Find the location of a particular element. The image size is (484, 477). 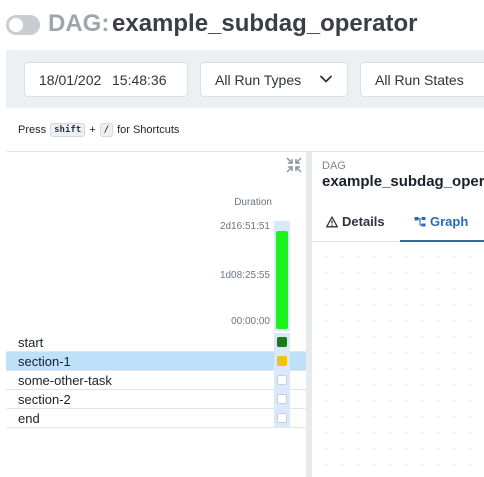

task-label: some-other-task is located at coordinates (65, 380).